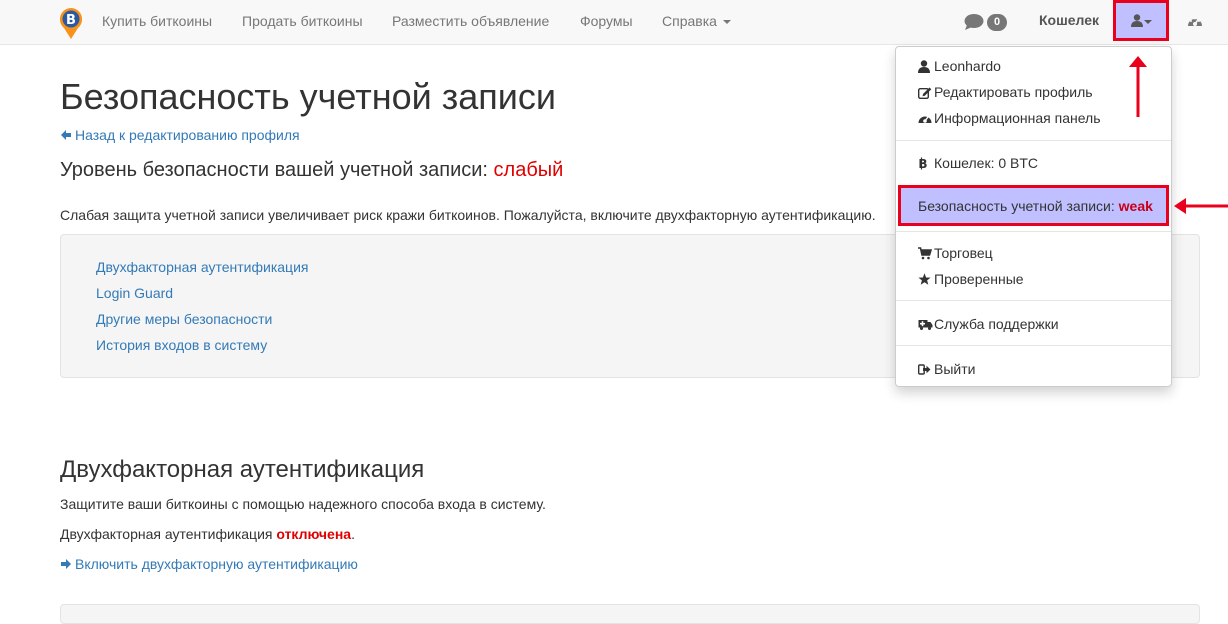 This screenshot has width=1228, height=624. I want to click on link-two-factor-auth: Двухфакторная аутентификация, so click(202, 267).